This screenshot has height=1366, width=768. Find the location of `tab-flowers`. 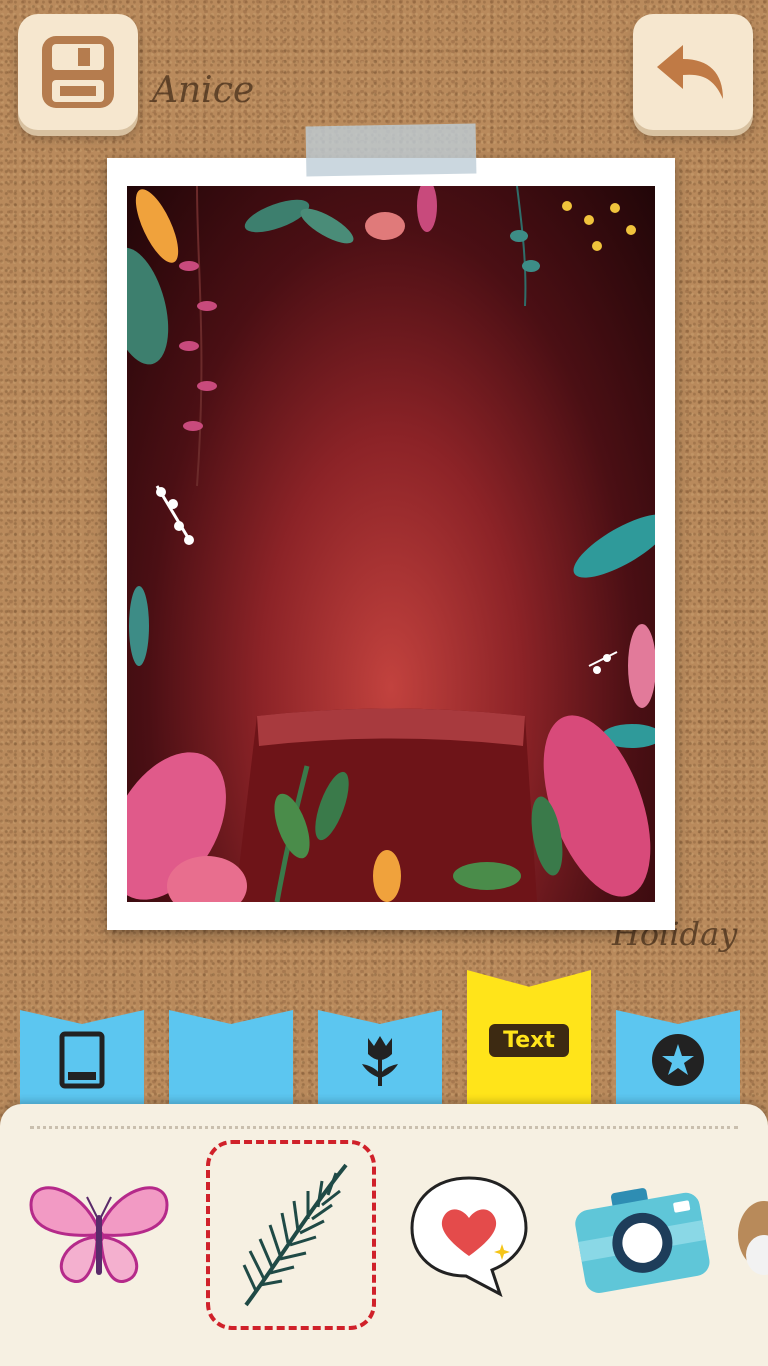

tab-flowers is located at coordinates (380, 1060).